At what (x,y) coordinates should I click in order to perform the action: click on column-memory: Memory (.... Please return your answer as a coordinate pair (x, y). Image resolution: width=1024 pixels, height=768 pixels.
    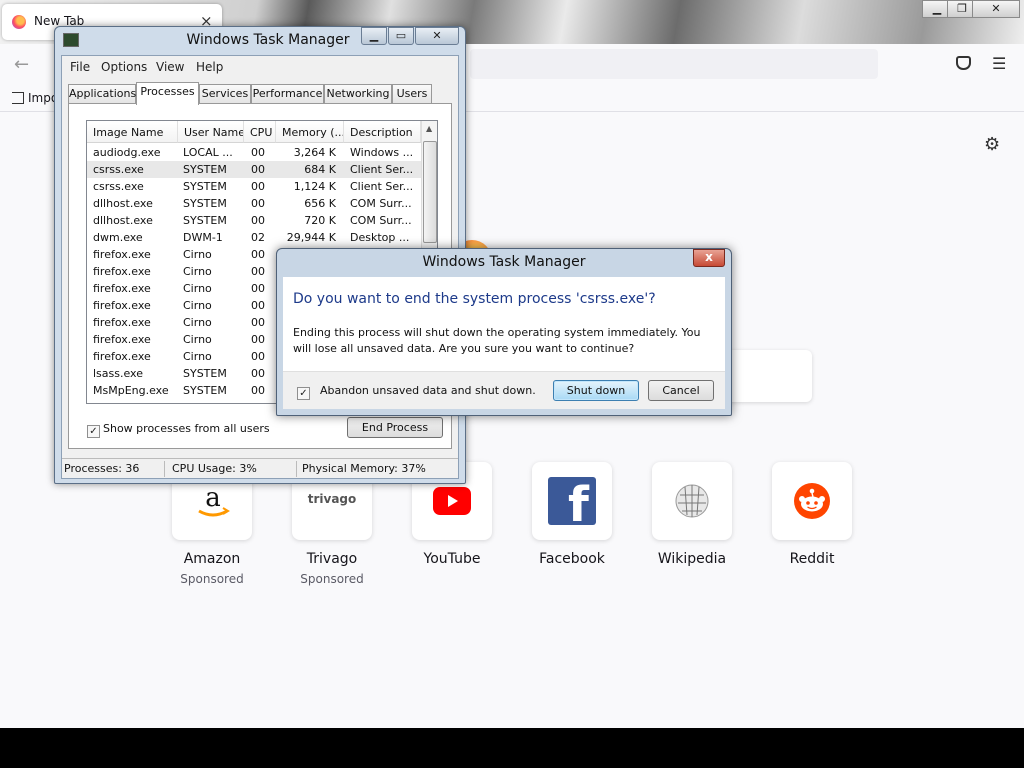
    Looking at the image, I should click on (310, 132).